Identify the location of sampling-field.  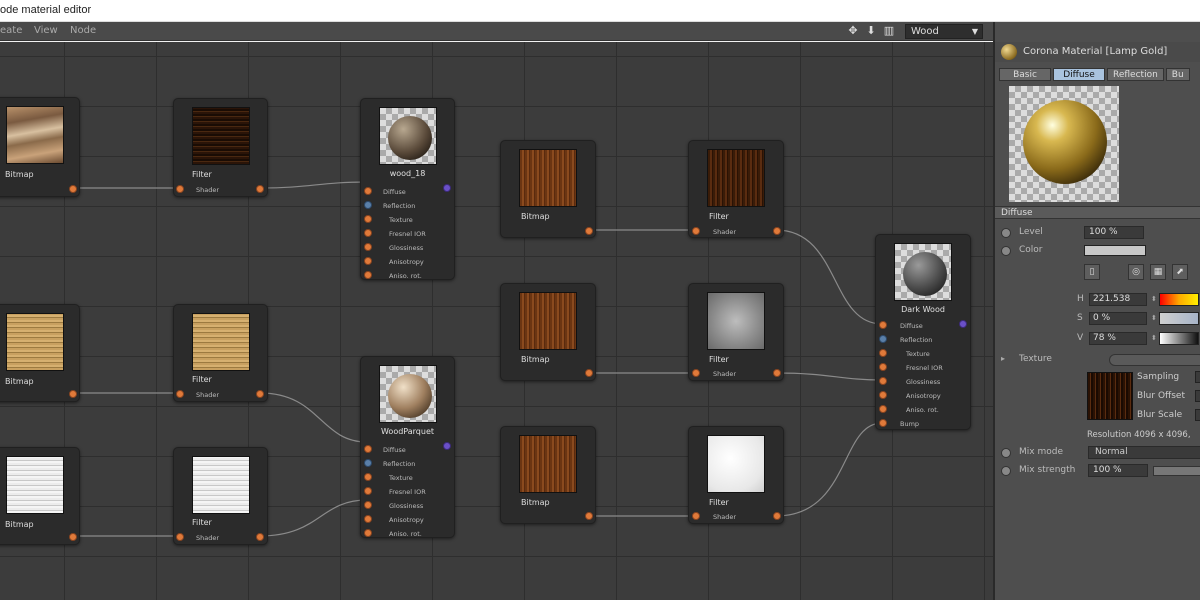
(1197, 377).